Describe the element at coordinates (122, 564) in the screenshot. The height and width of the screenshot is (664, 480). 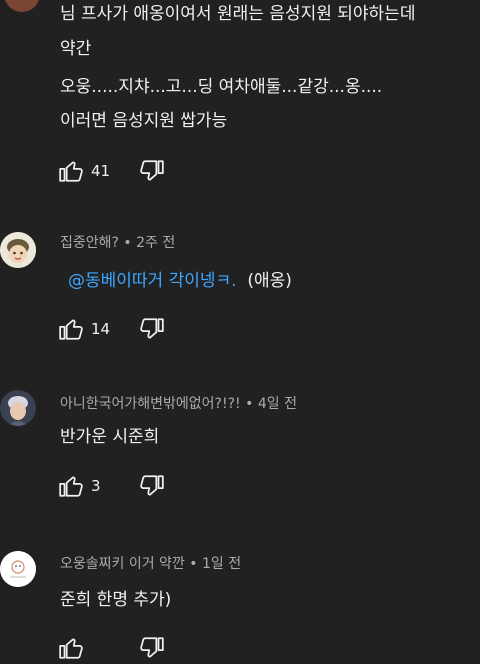
I see `author-name: 오웅솔찌키 이거 약깐` at that location.